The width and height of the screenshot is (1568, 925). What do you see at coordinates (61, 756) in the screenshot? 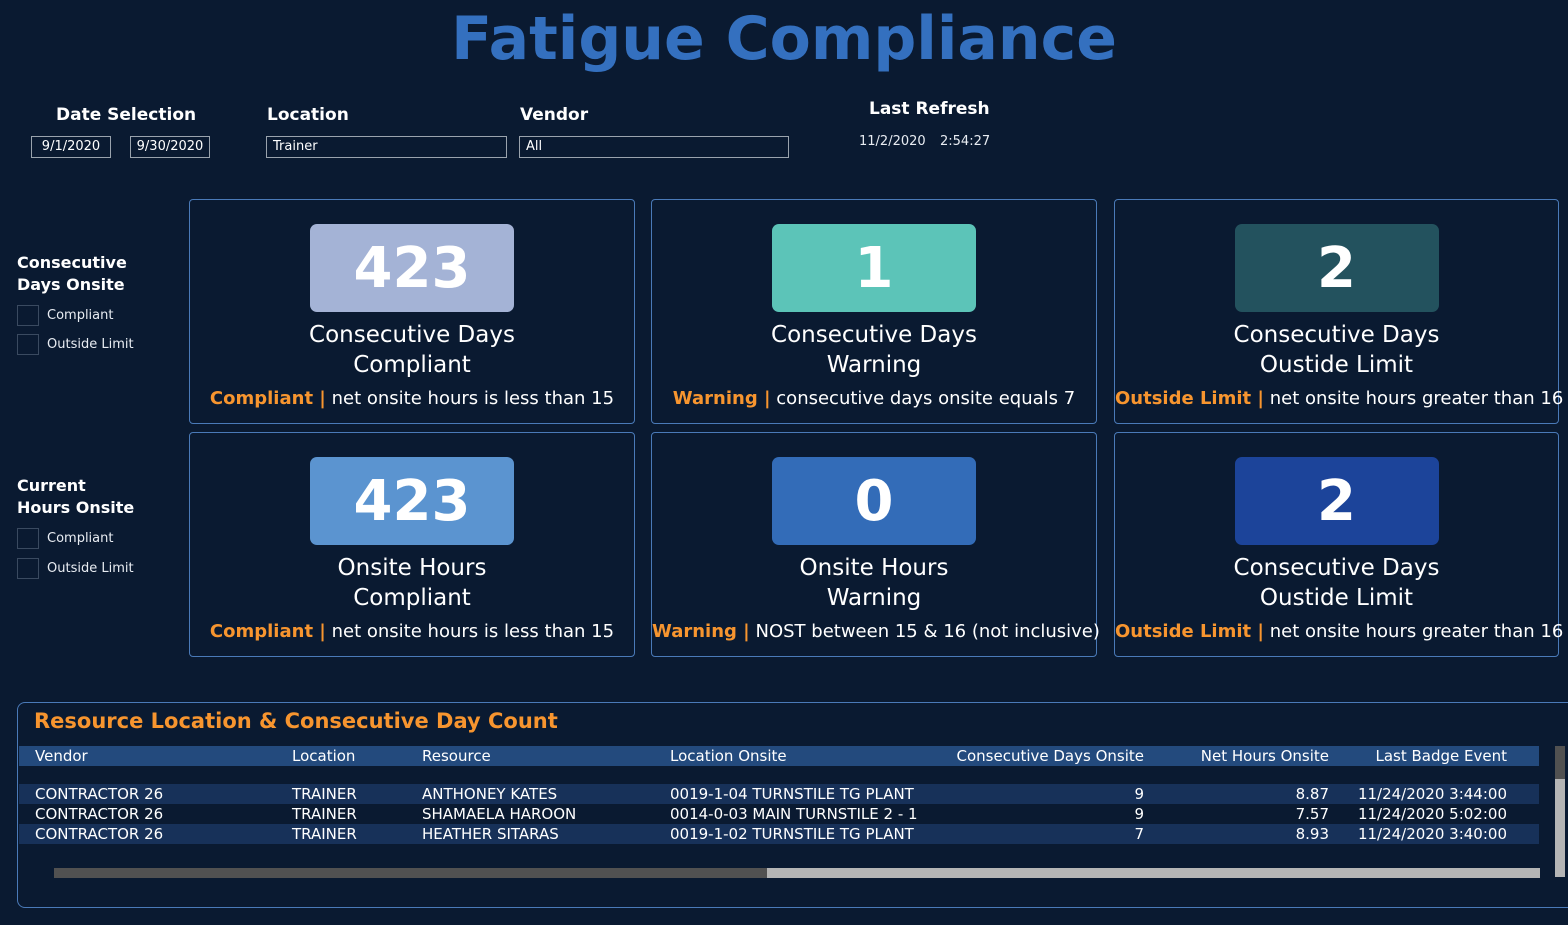
I see `column-header-vendor: Vendor` at bounding box center [61, 756].